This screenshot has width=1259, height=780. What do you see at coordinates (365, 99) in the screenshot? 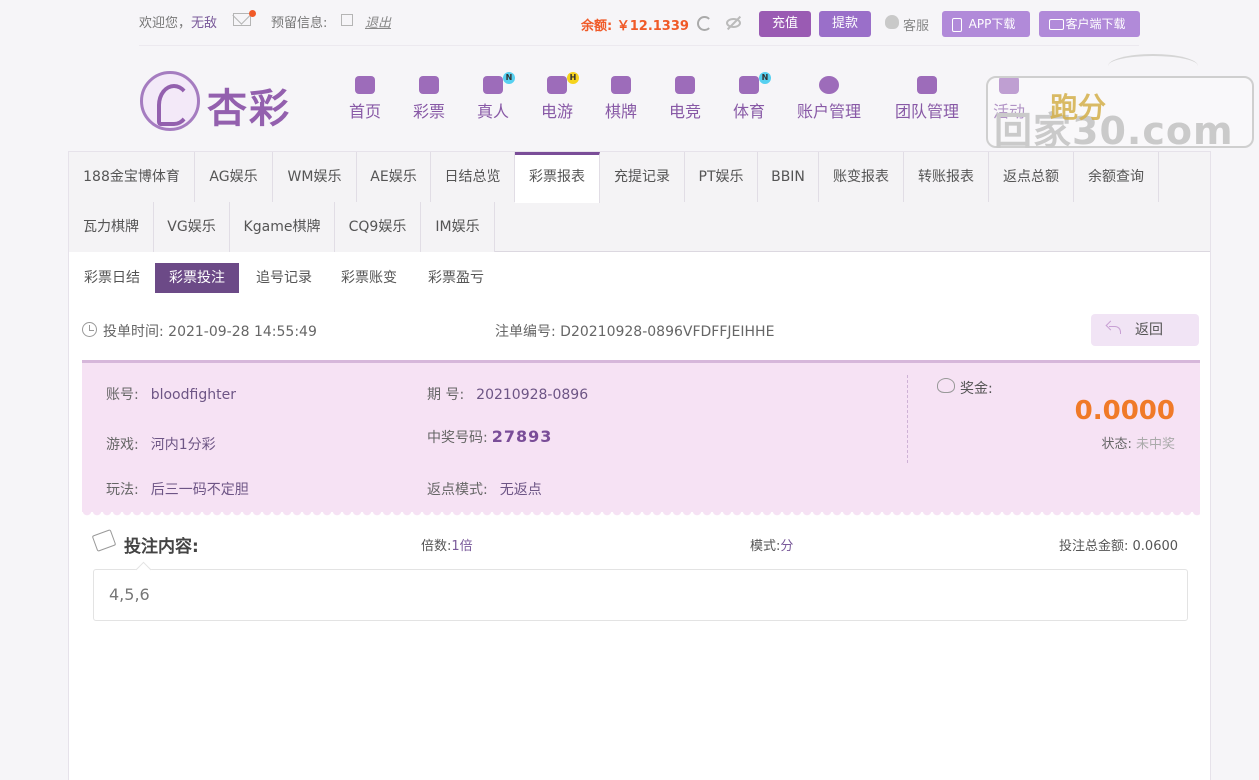
I see `nav-home: 首页` at bounding box center [365, 99].